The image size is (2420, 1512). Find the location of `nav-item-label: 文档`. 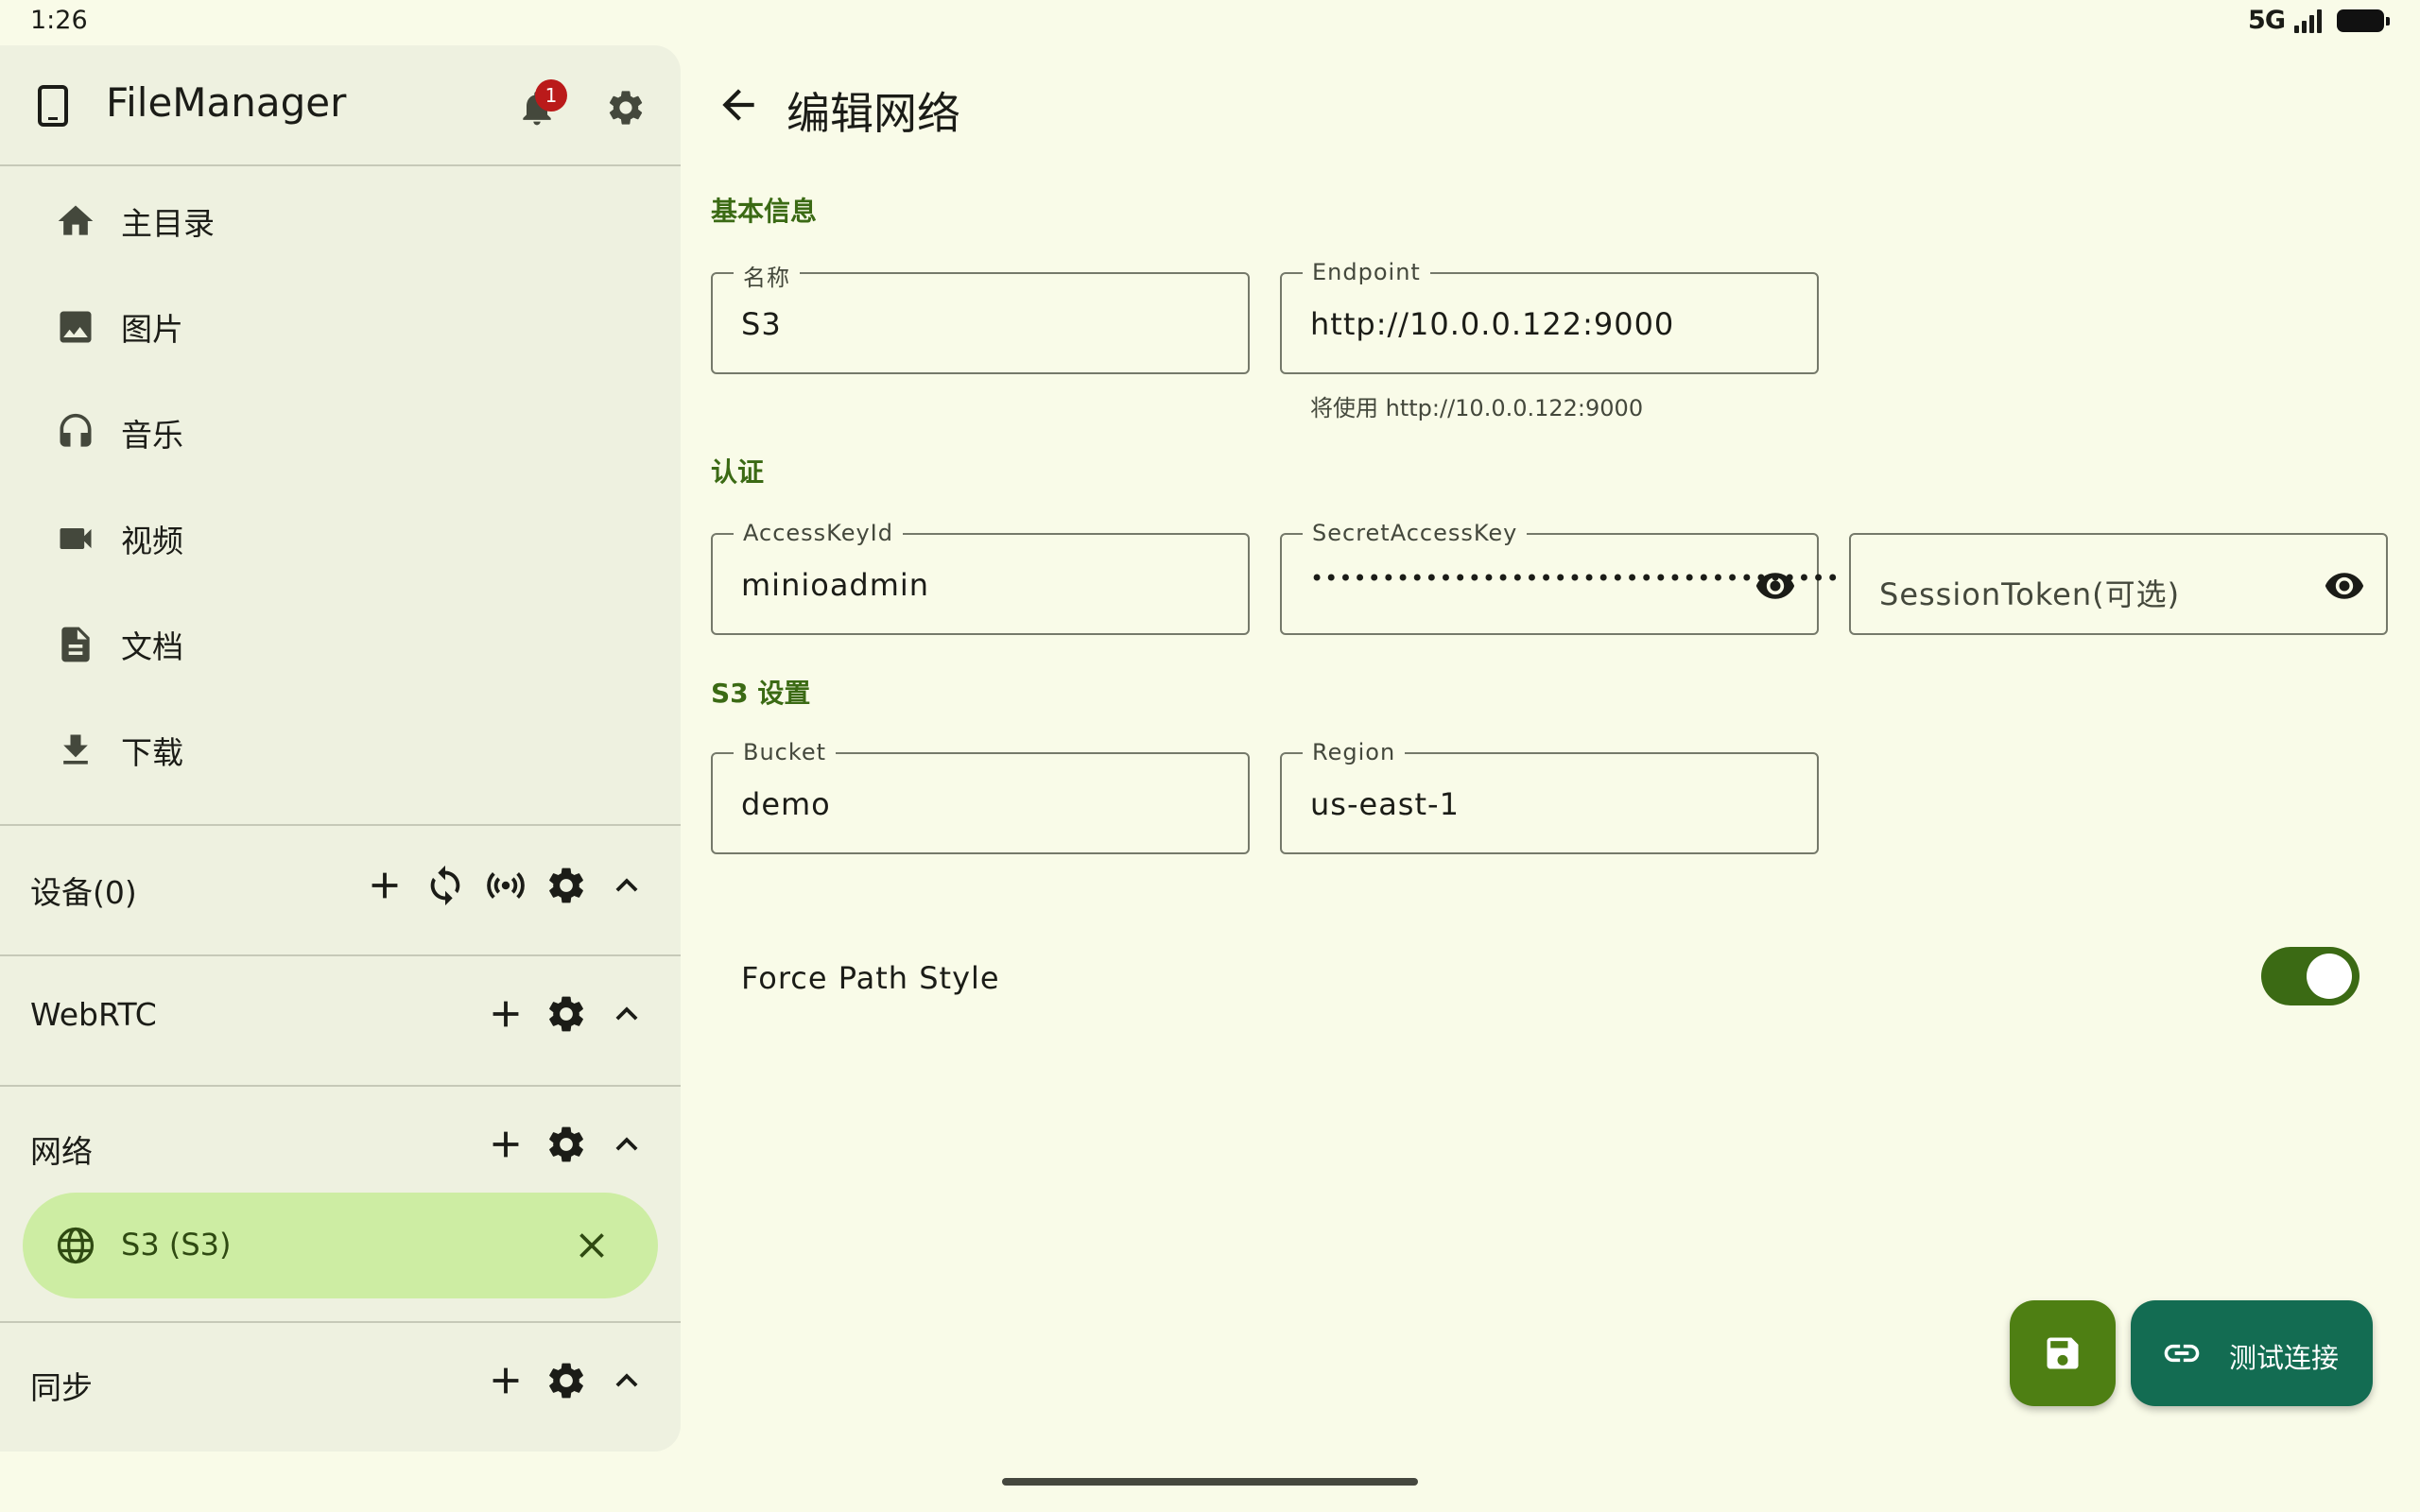

nav-item-label: 文档 is located at coordinates (152, 646).